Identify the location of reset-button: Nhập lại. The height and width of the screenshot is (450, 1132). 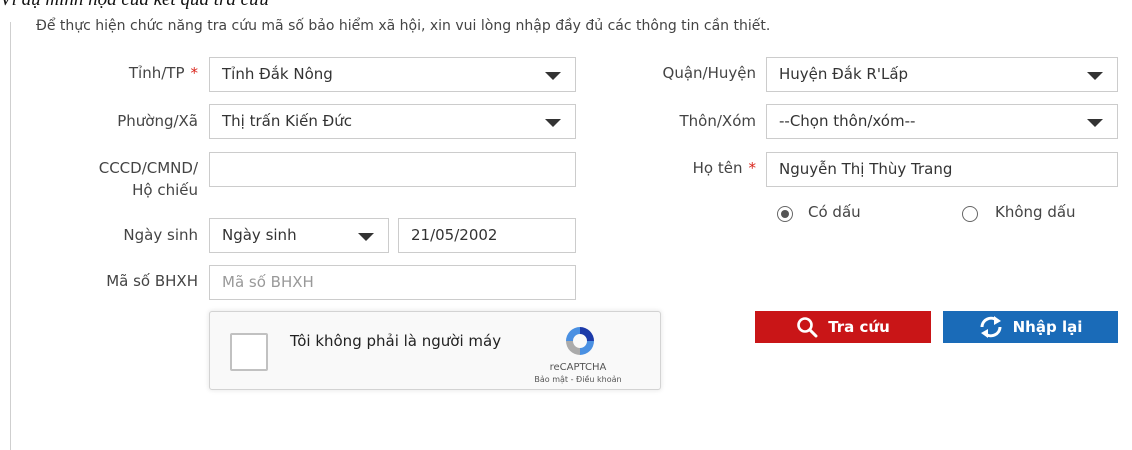
(1030, 327).